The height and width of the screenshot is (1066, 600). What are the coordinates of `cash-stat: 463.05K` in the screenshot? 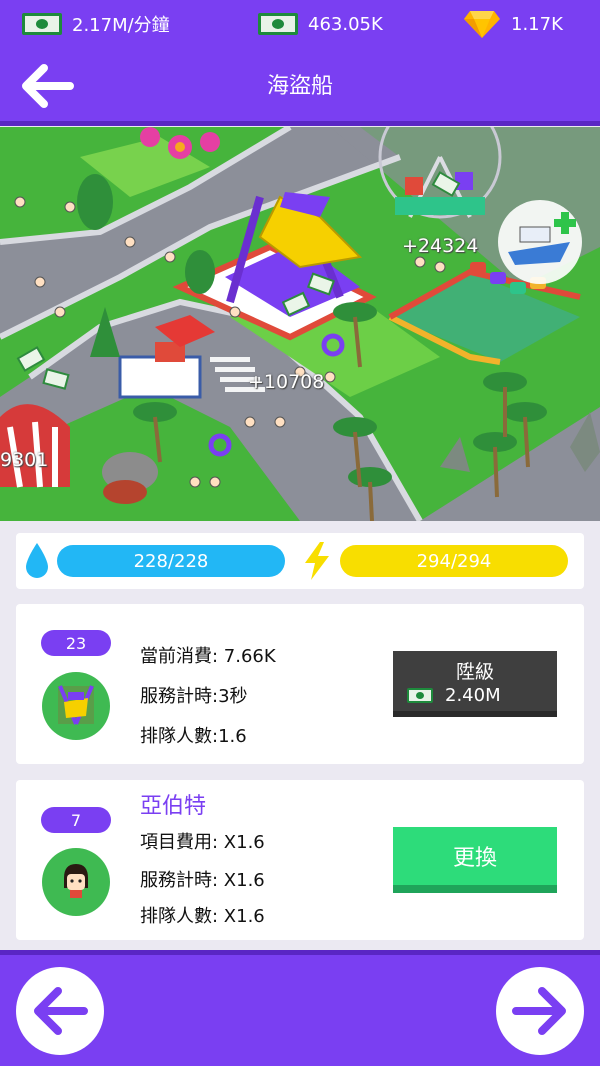 It's located at (320, 24).